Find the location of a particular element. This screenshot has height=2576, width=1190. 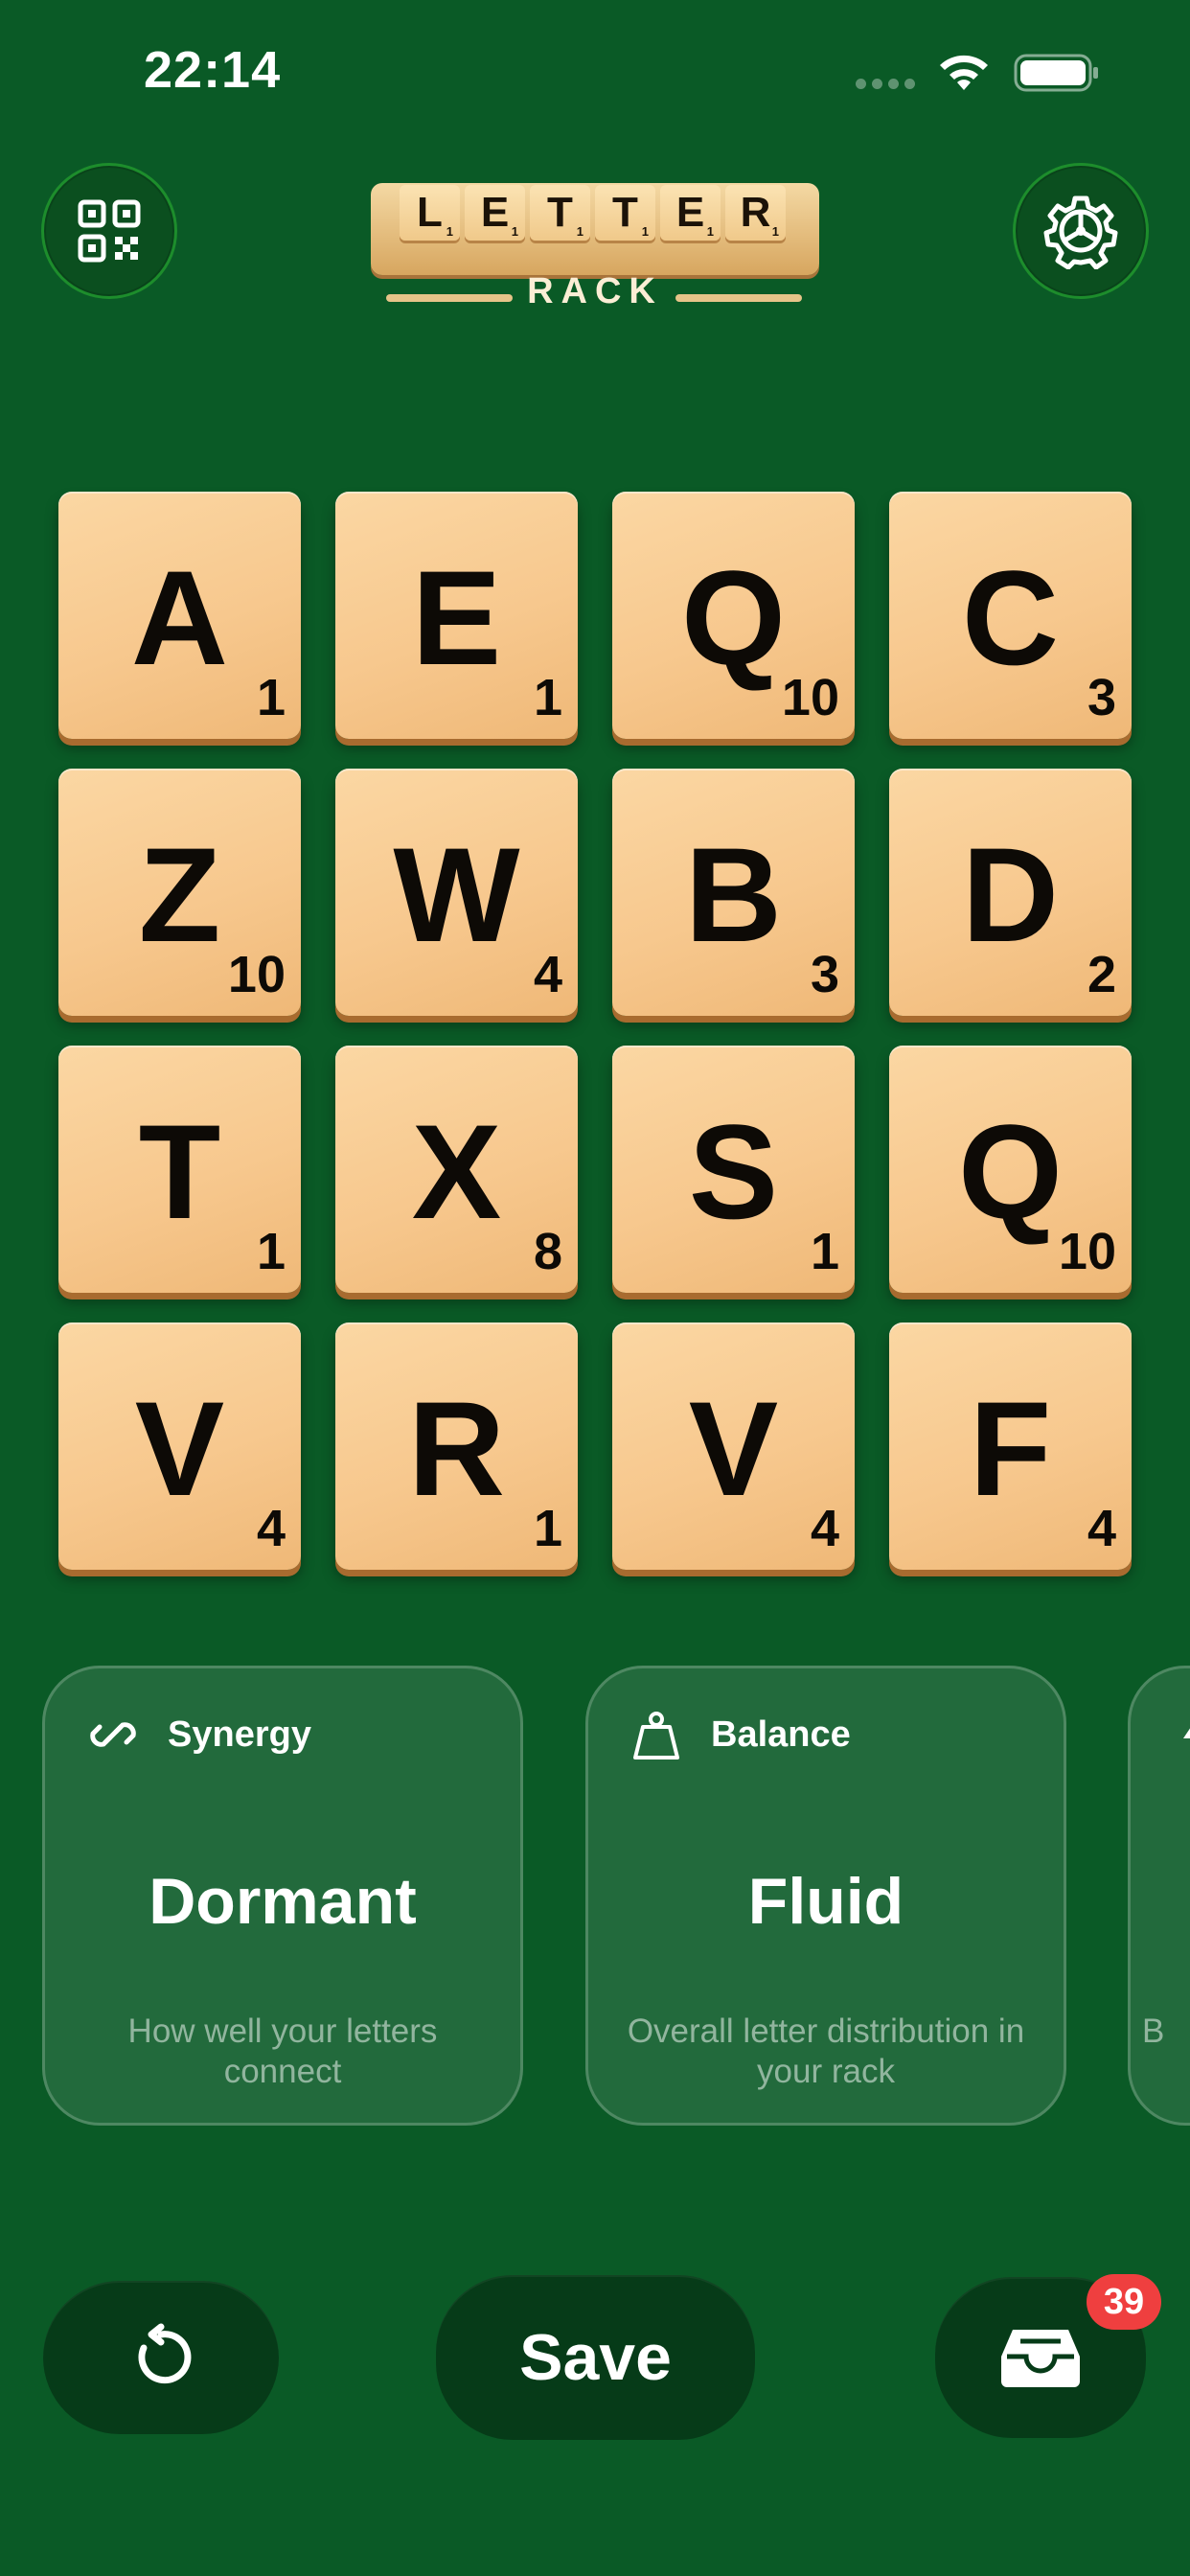

card-header: Balance is located at coordinates (739, 1734).